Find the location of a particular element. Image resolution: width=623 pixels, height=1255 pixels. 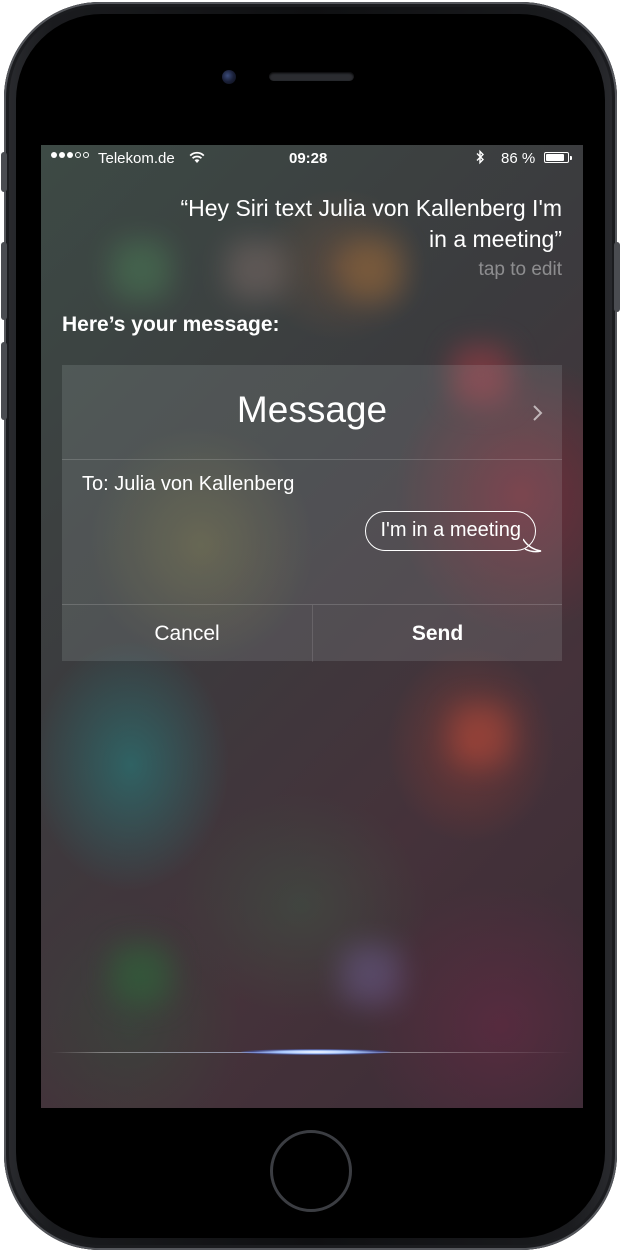

card-actions: Cancel Send is located at coordinates (312, 633).